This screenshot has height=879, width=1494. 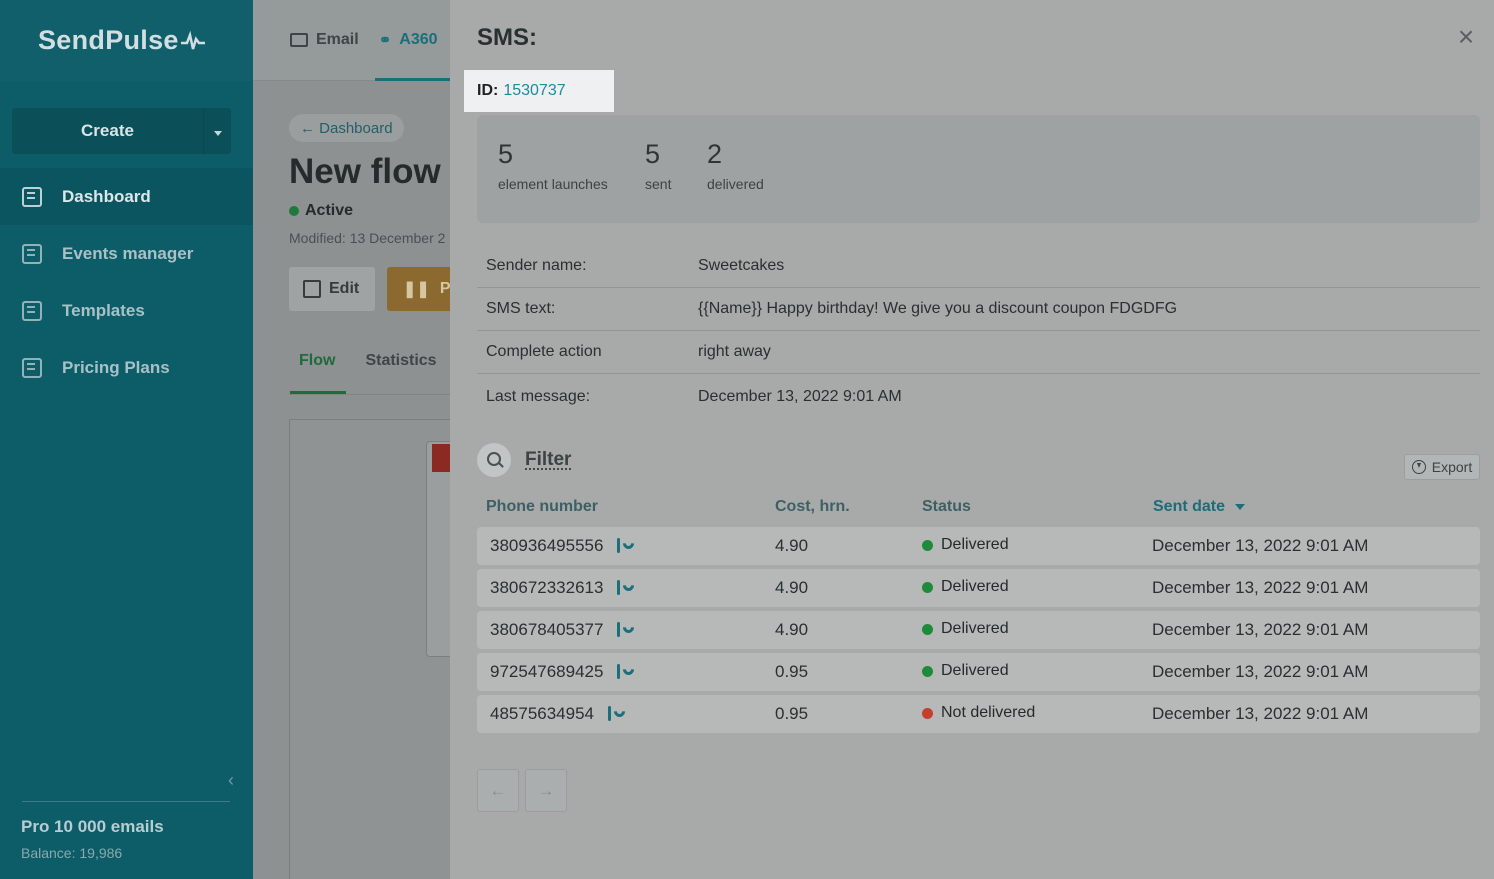 I want to click on info-value: Sweetcakes, so click(x=741, y=265).